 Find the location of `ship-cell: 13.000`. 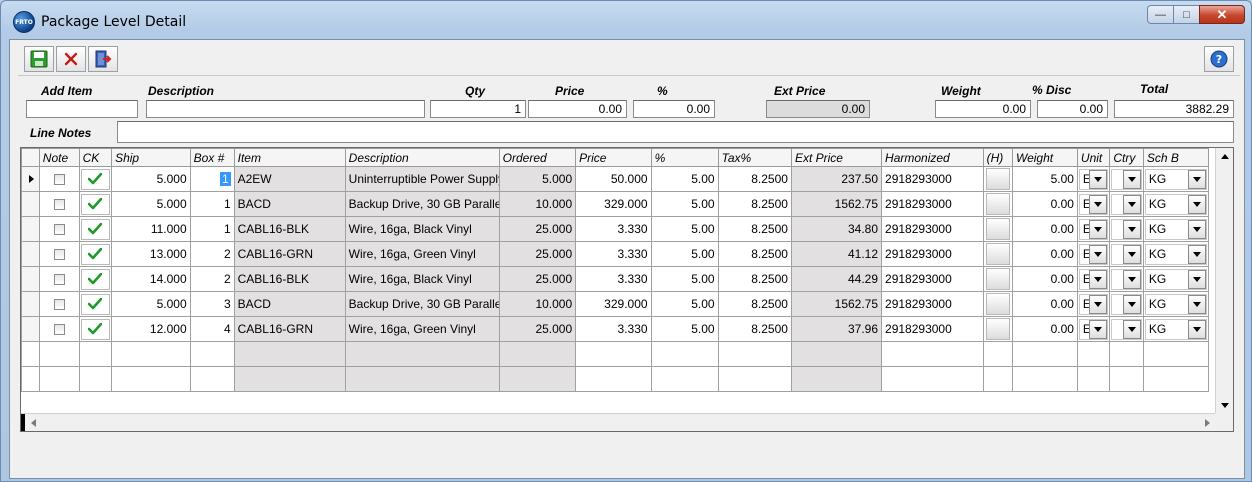

ship-cell: 13.000 is located at coordinates (151, 254).